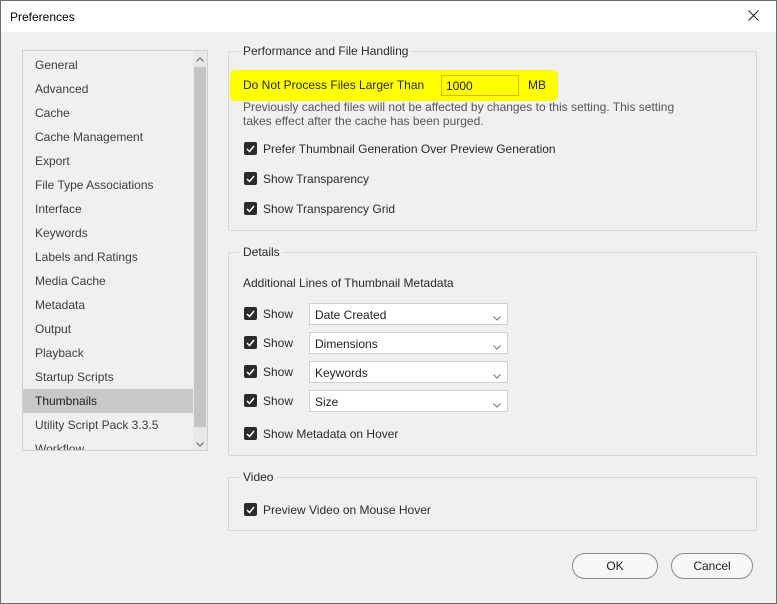 The height and width of the screenshot is (604, 777). Describe the element at coordinates (351, 315) in the screenshot. I see `select-value: Date Created` at that location.